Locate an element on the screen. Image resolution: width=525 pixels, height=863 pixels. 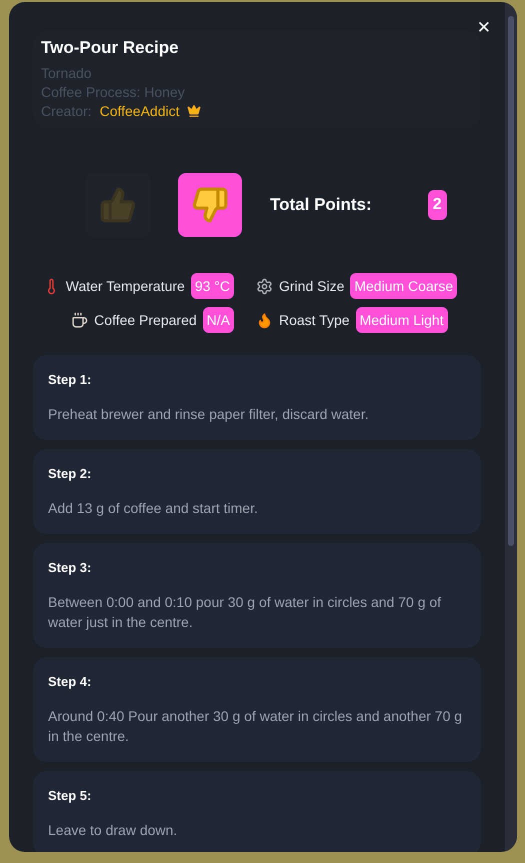
parameter-label: Water Temperature is located at coordinates (125, 286).